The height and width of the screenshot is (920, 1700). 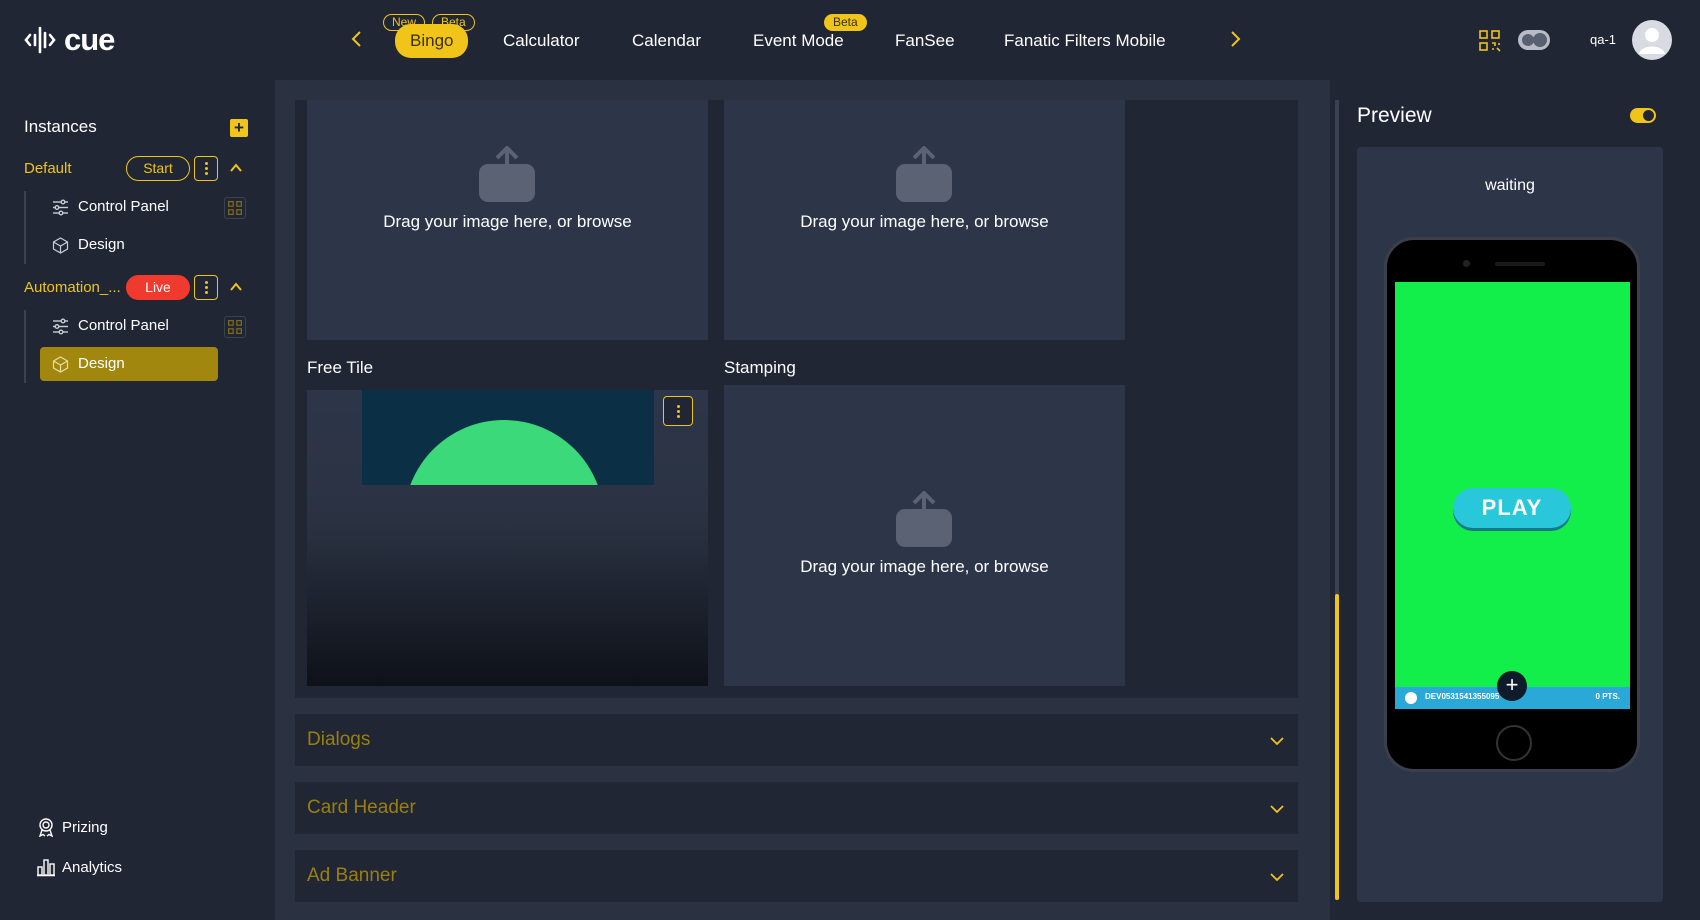 I want to click on phone-mockup: PLAY DEV0531541355095 0 PTS. +, so click(x=1512, y=504).